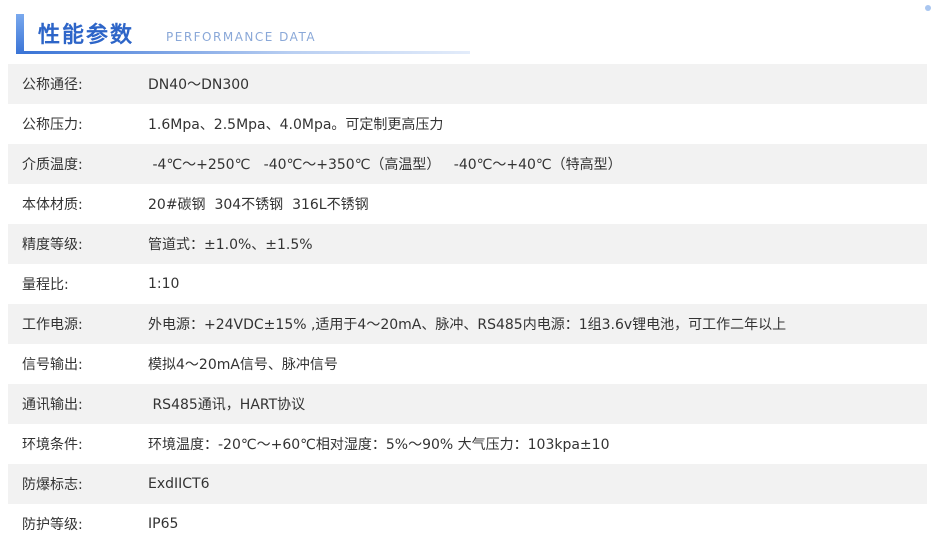 The width and height of the screenshot is (935, 544). Describe the element at coordinates (258, 205) in the screenshot. I see `row-value: 20#碳钢 304不锈钢 316L不锈钢` at that location.